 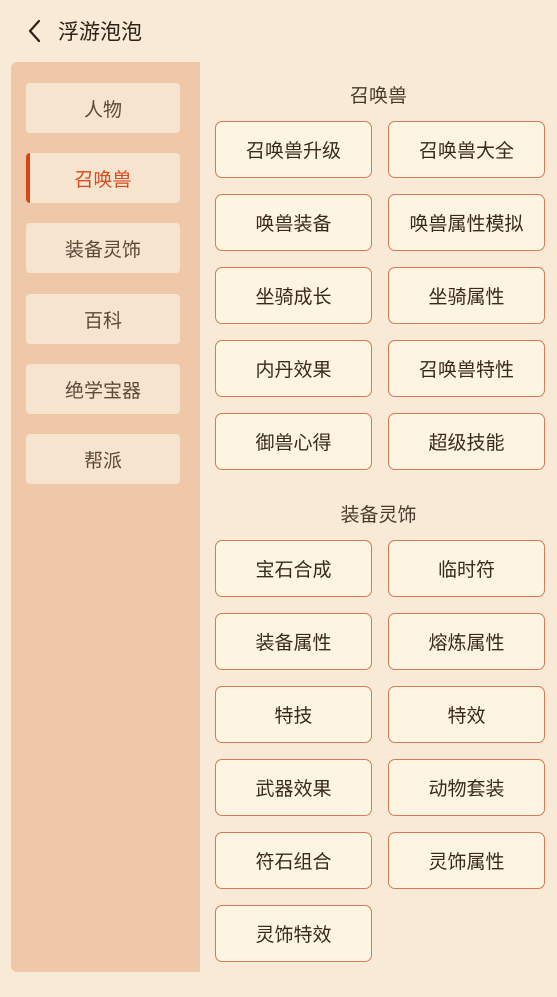 I want to click on link-button: 召唤兽升级, so click(x=293, y=149).